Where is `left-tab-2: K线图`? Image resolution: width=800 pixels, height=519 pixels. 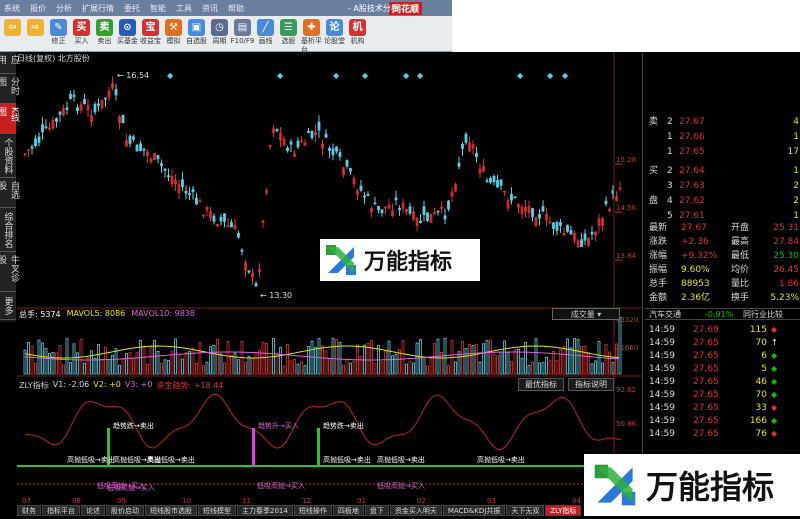
left-tab-2: K线图 is located at coordinates (9, 119).